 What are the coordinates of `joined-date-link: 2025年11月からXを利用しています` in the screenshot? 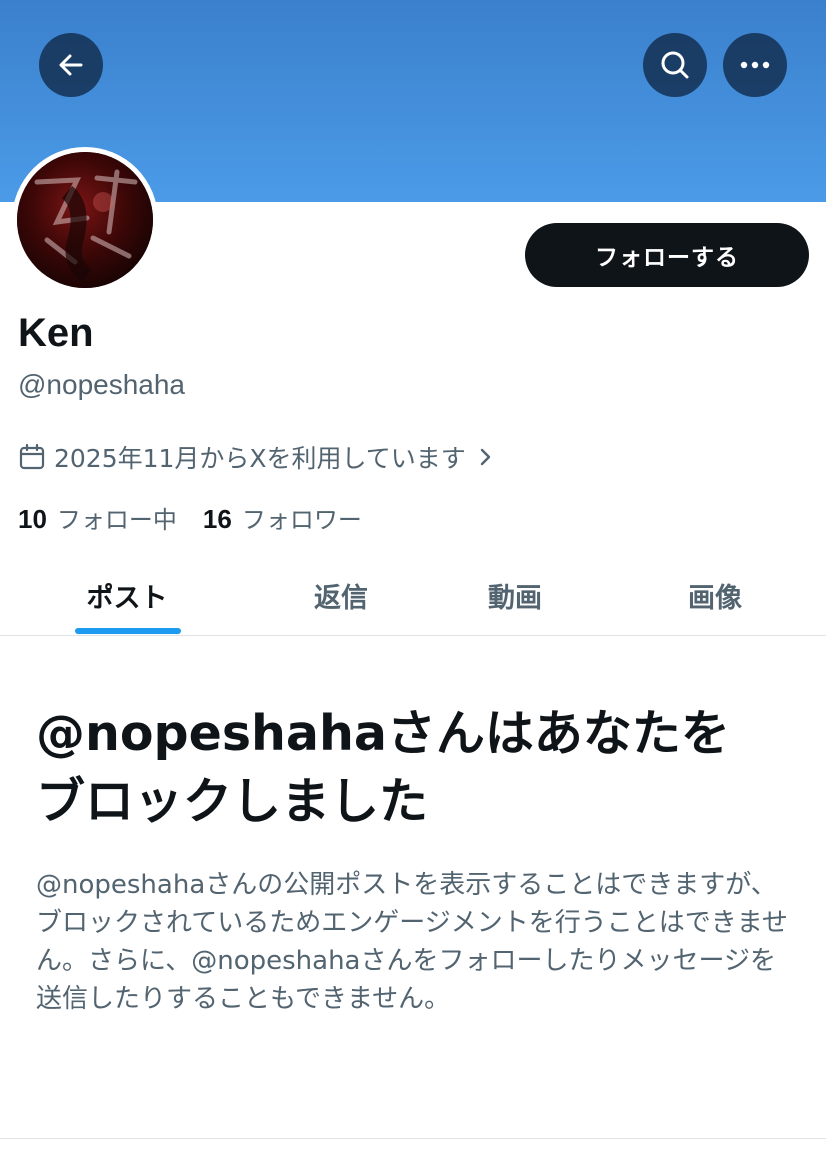 It's located at (257, 457).